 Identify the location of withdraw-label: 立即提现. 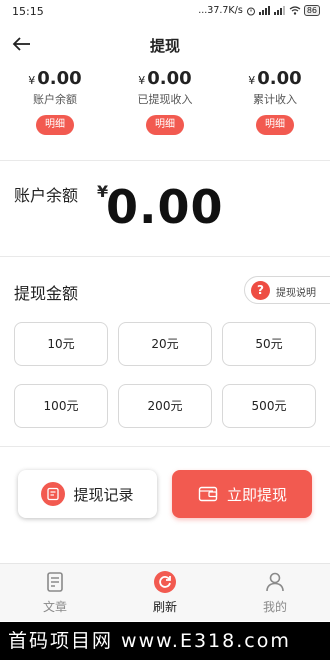
(256, 494).